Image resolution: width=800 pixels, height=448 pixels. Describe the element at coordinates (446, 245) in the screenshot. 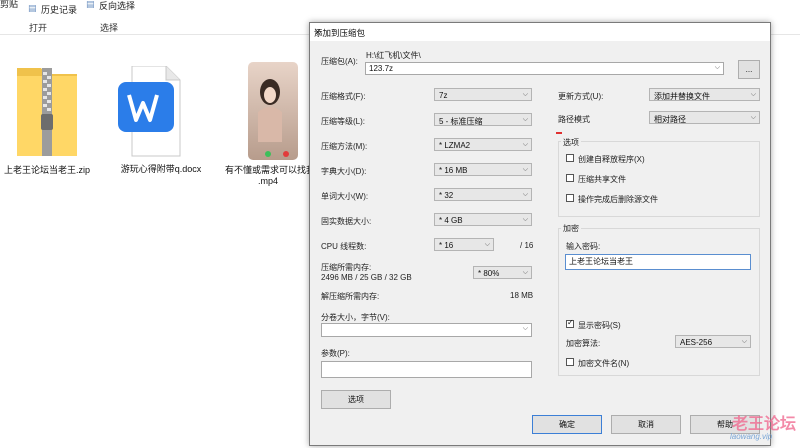

I see `cpu-value: * 16` at that location.